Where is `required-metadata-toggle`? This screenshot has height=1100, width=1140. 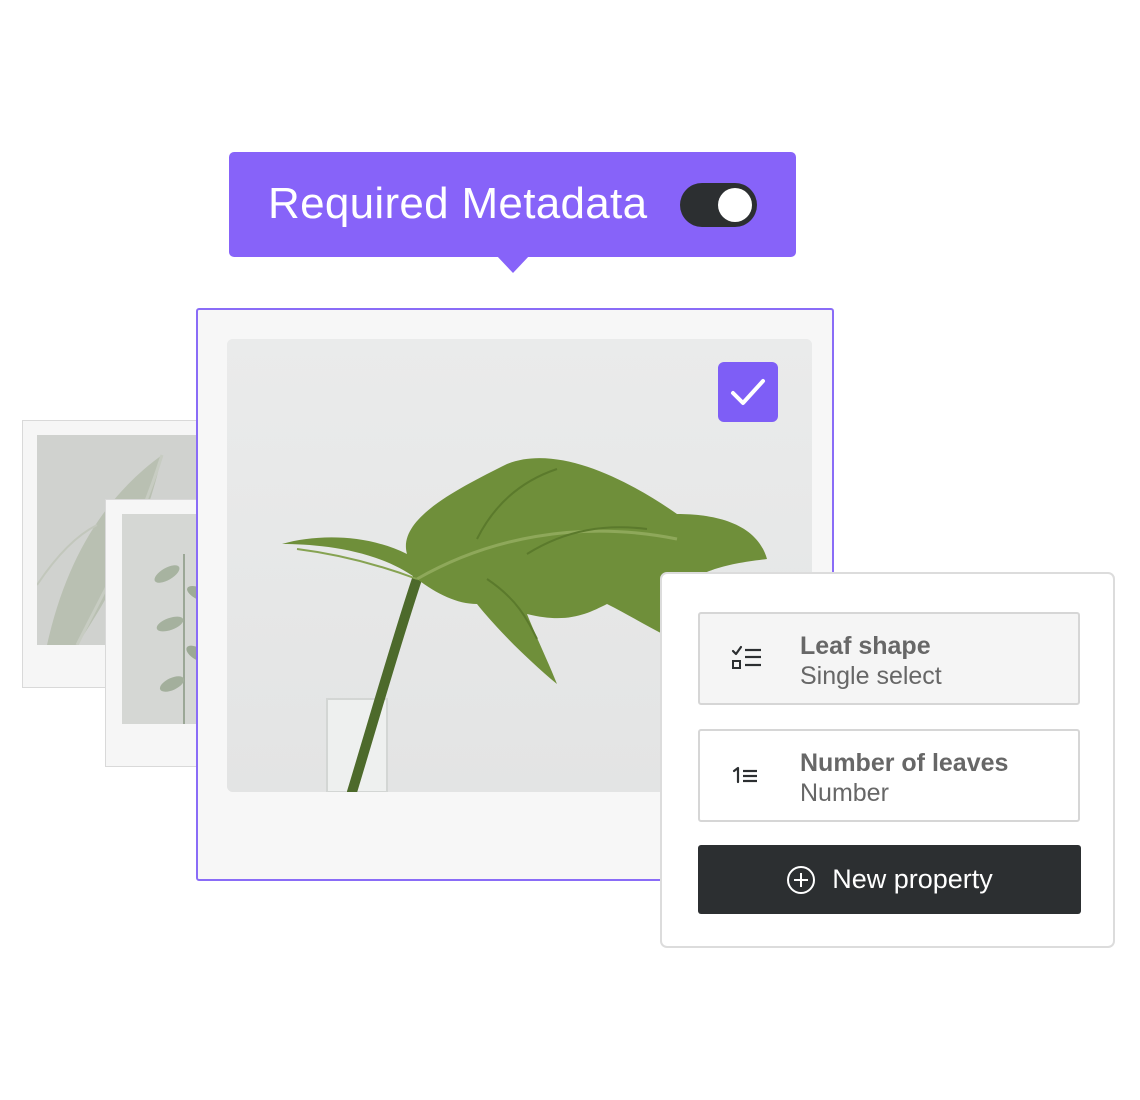 required-metadata-toggle is located at coordinates (718, 205).